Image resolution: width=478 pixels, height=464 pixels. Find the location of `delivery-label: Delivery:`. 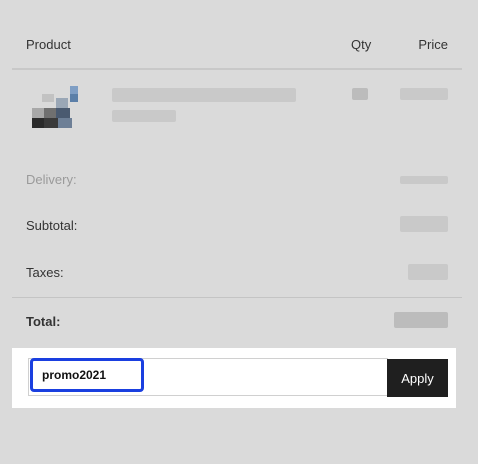

delivery-label: Delivery: is located at coordinates (51, 179).